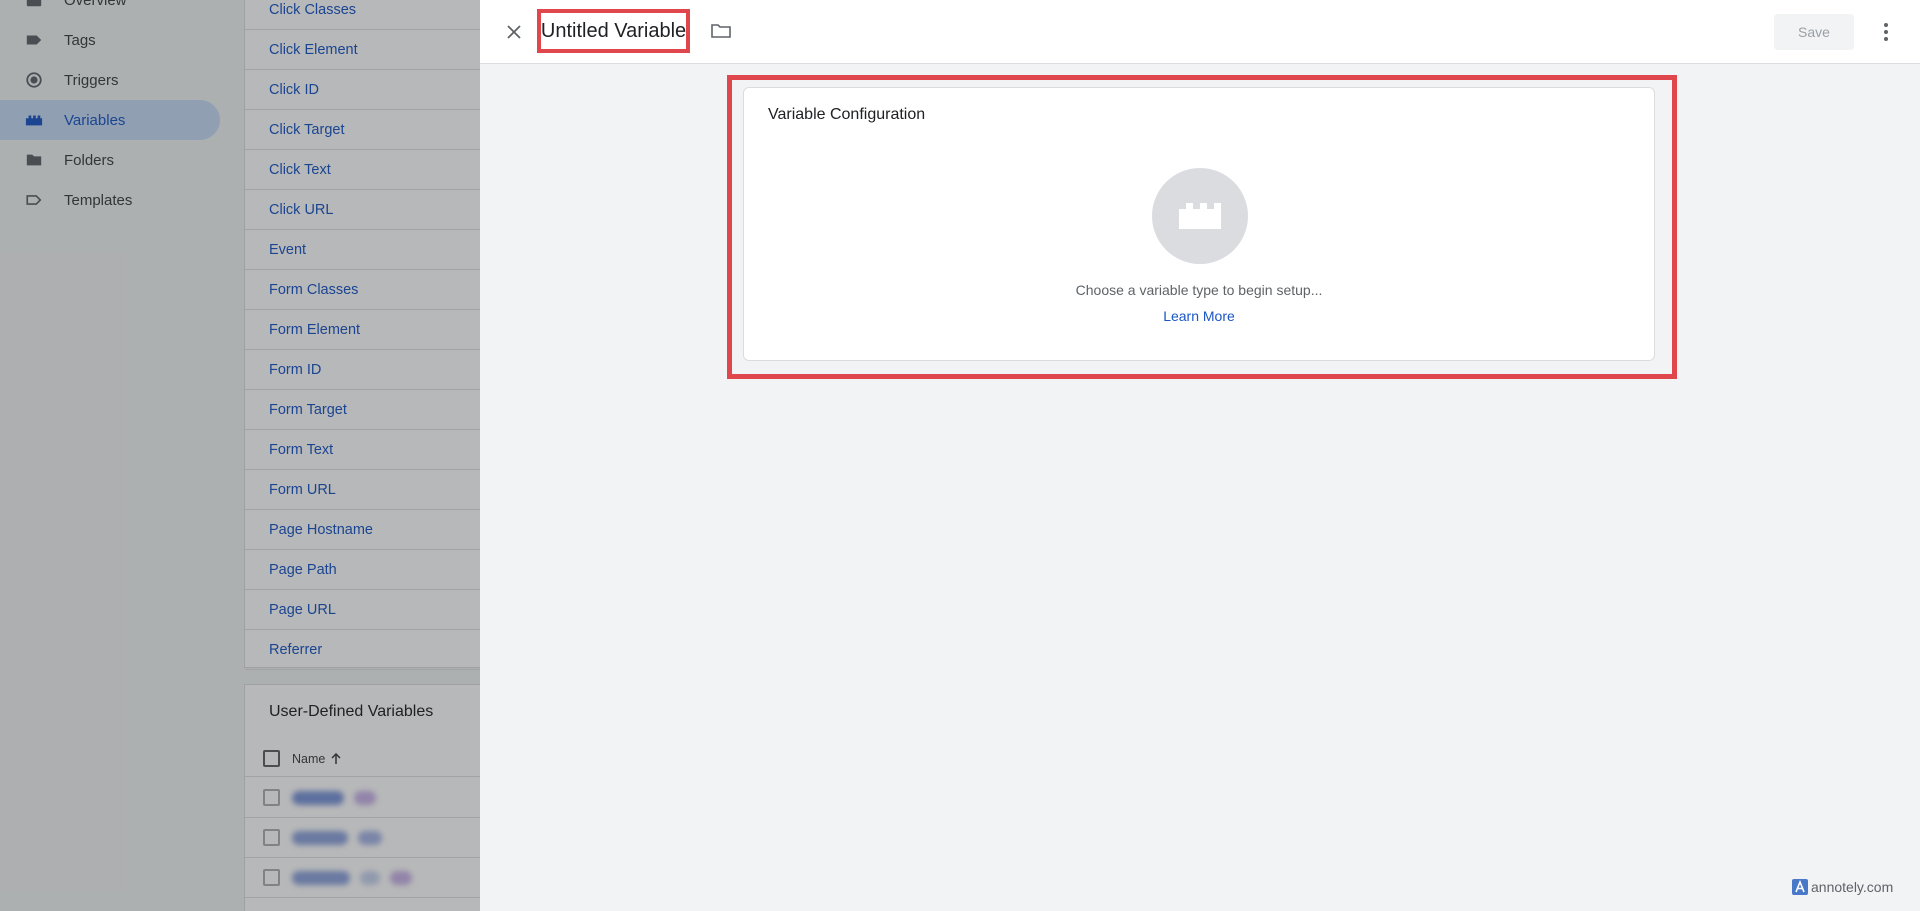 The width and height of the screenshot is (1920, 911). What do you see at coordinates (1814, 32) in the screenshot?
I see `save-button: Save` at bounding box center [1814, 32].